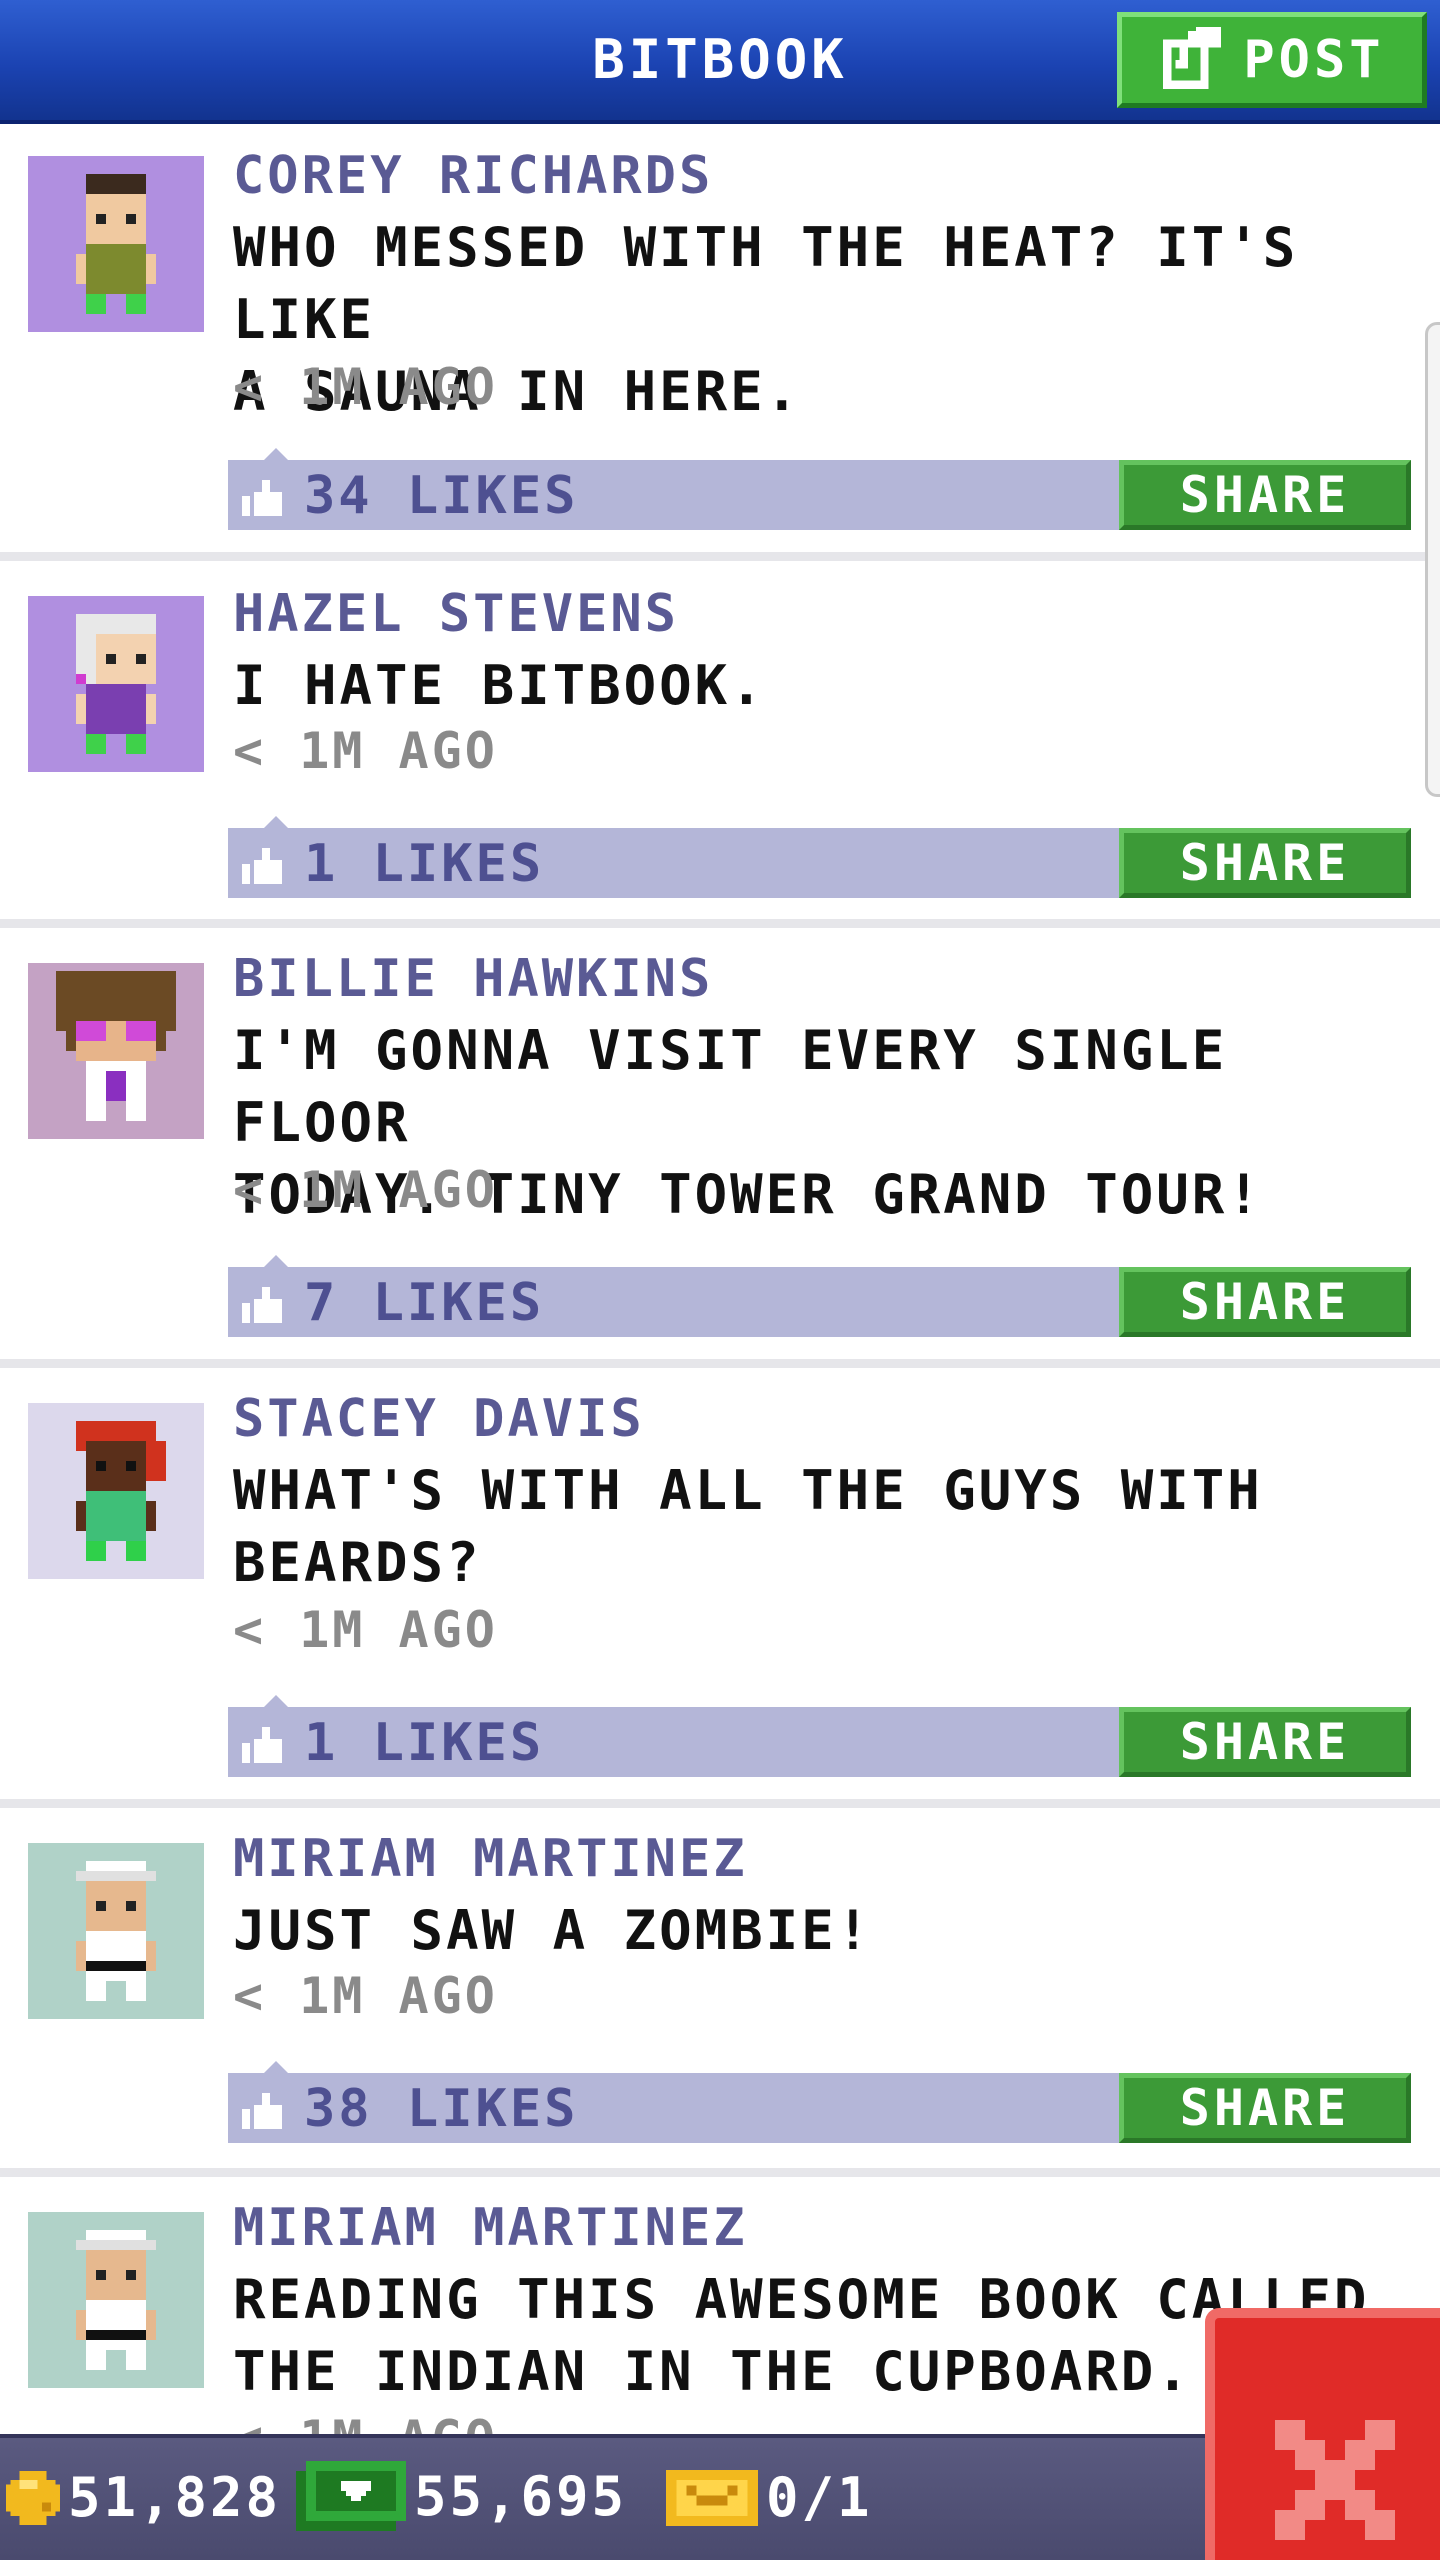 This screenshot has height=2560, width=1440. What do you see at coordinates (748, 1526) in the screenshot?
I see `post-message: WHAT'S WITH ALL THE GUYS WITH BEARDS?` at bounding box center [748, 1526].